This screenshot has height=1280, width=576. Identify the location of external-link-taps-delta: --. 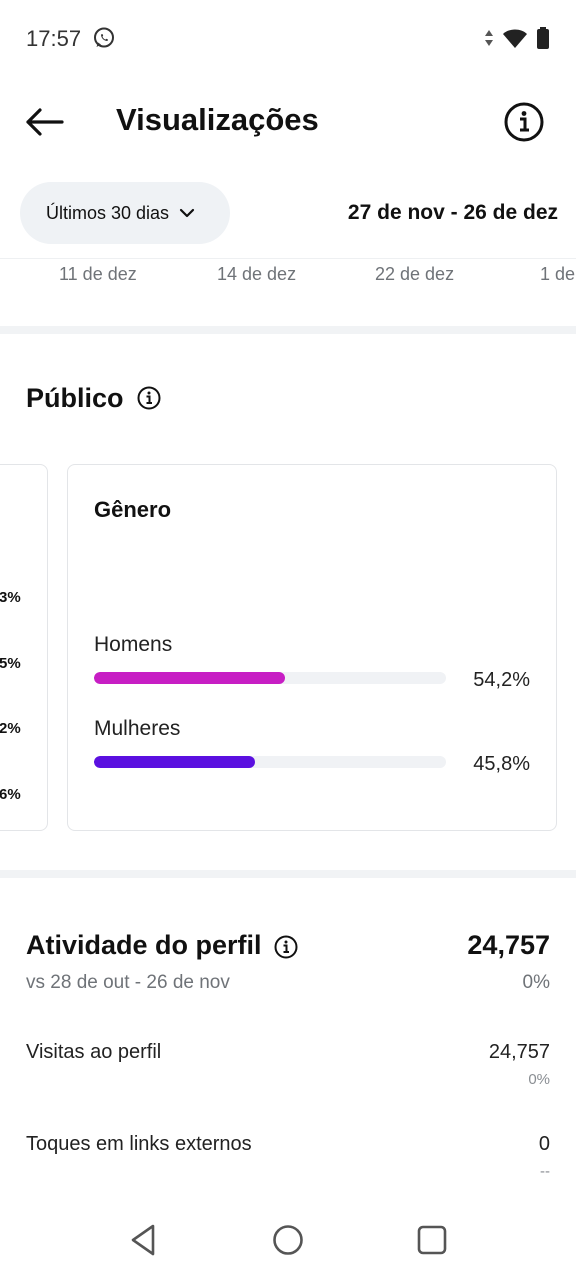
(545, 1171).